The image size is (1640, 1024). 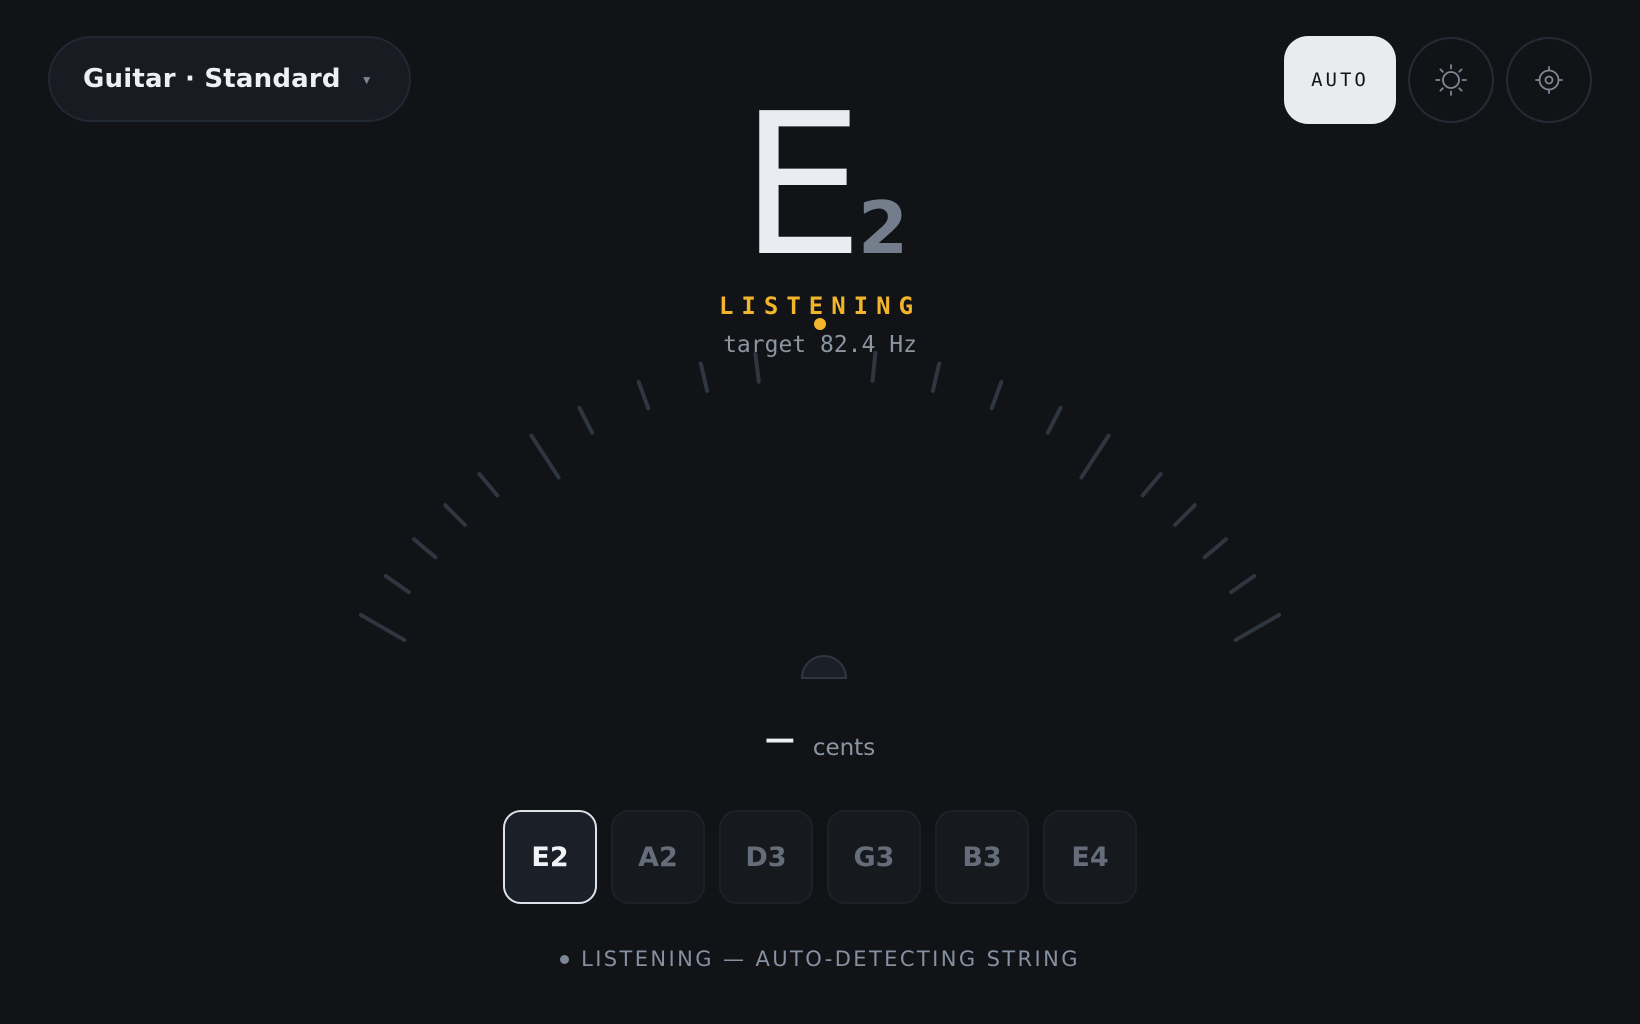 What do you see at coordinates (820, 306) in the screenshot?
I see `listening-status: LISTENING` at bounding box center [820, 306].